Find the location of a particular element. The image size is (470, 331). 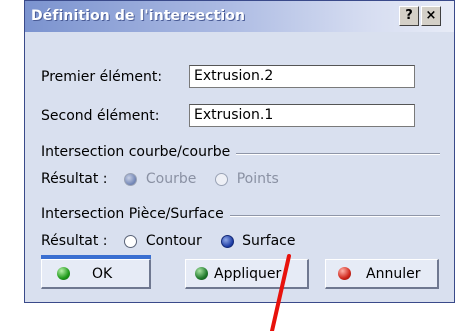

first-element-label: Premier élément: is located at coordinates (102, 77).